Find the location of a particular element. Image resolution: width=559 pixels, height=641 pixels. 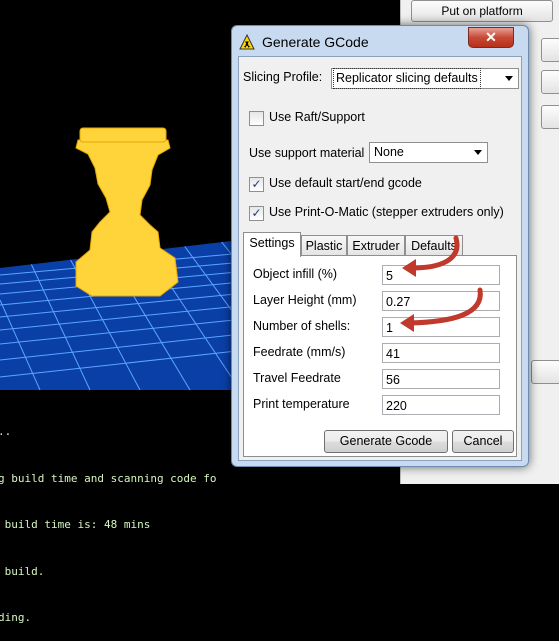

console-line: ding. is located at coordinates (16, 617).